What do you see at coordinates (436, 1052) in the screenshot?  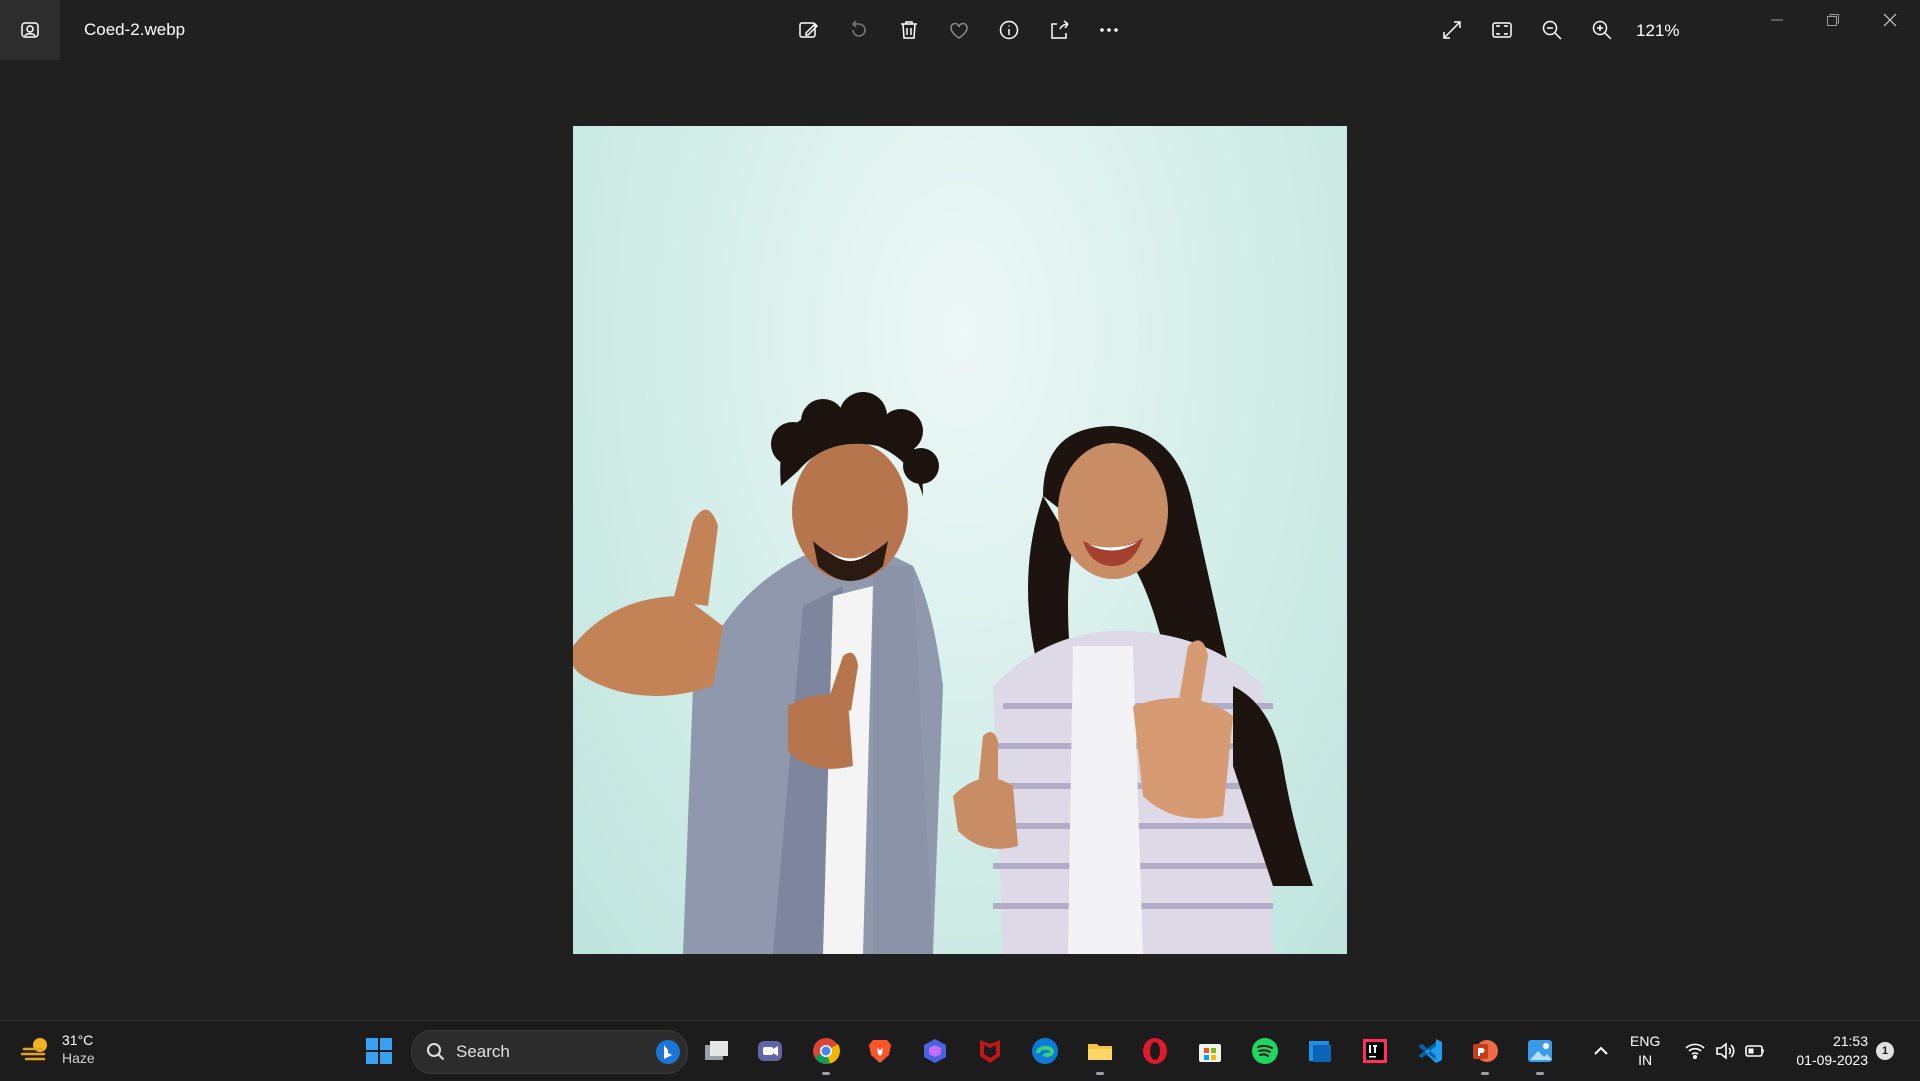 I see `search-icon` at bounding box center [436, 1052].